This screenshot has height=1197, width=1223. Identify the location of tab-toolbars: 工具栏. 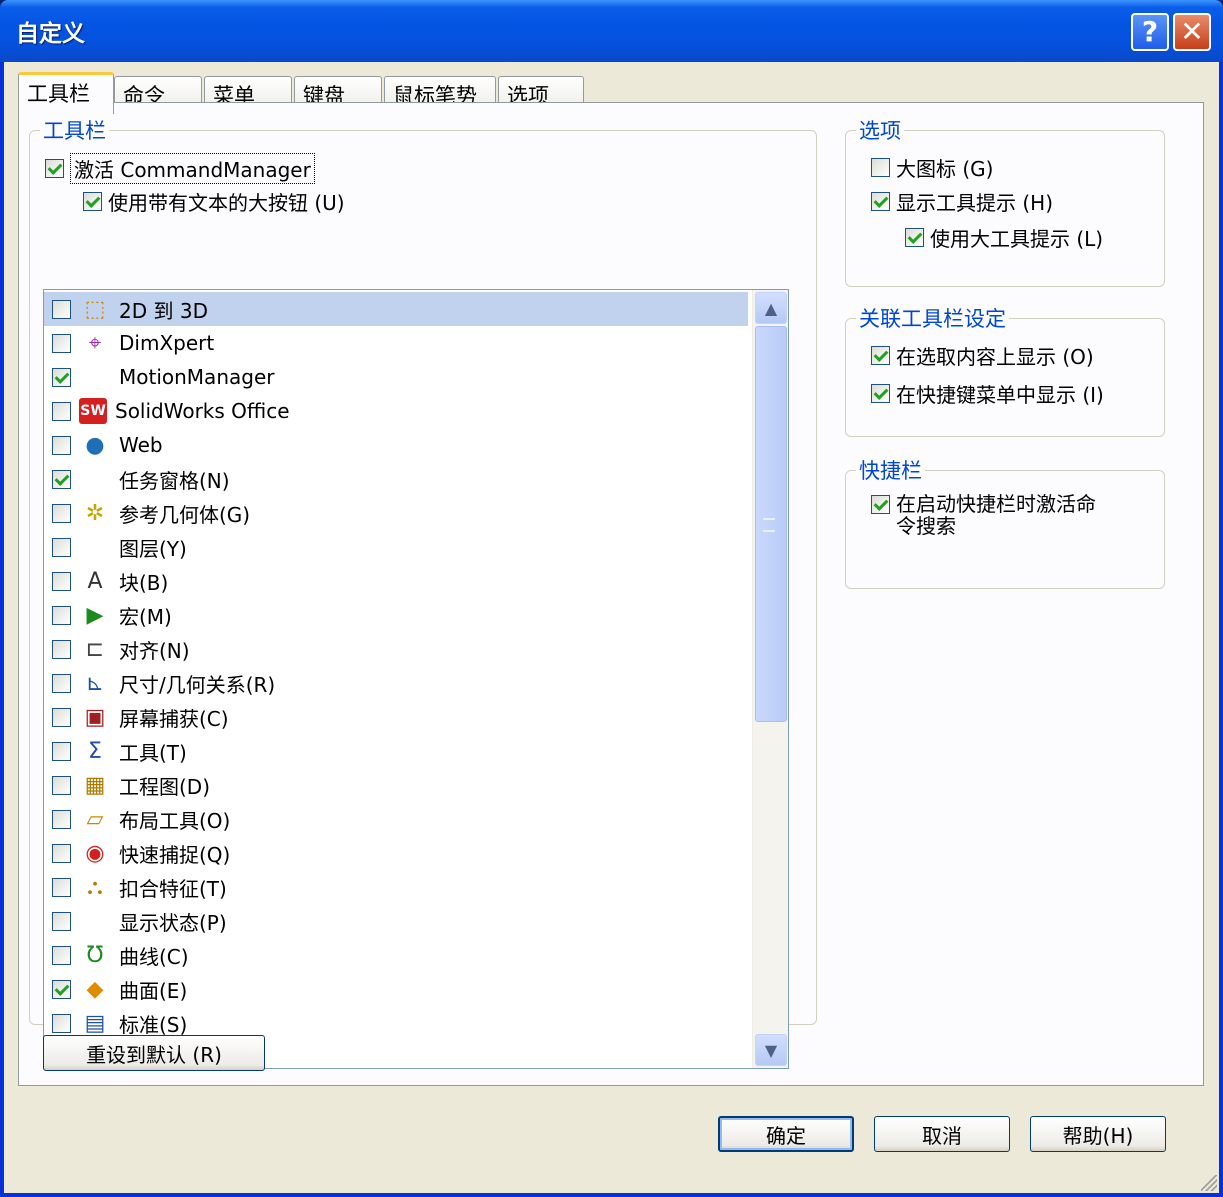
(66, 93).